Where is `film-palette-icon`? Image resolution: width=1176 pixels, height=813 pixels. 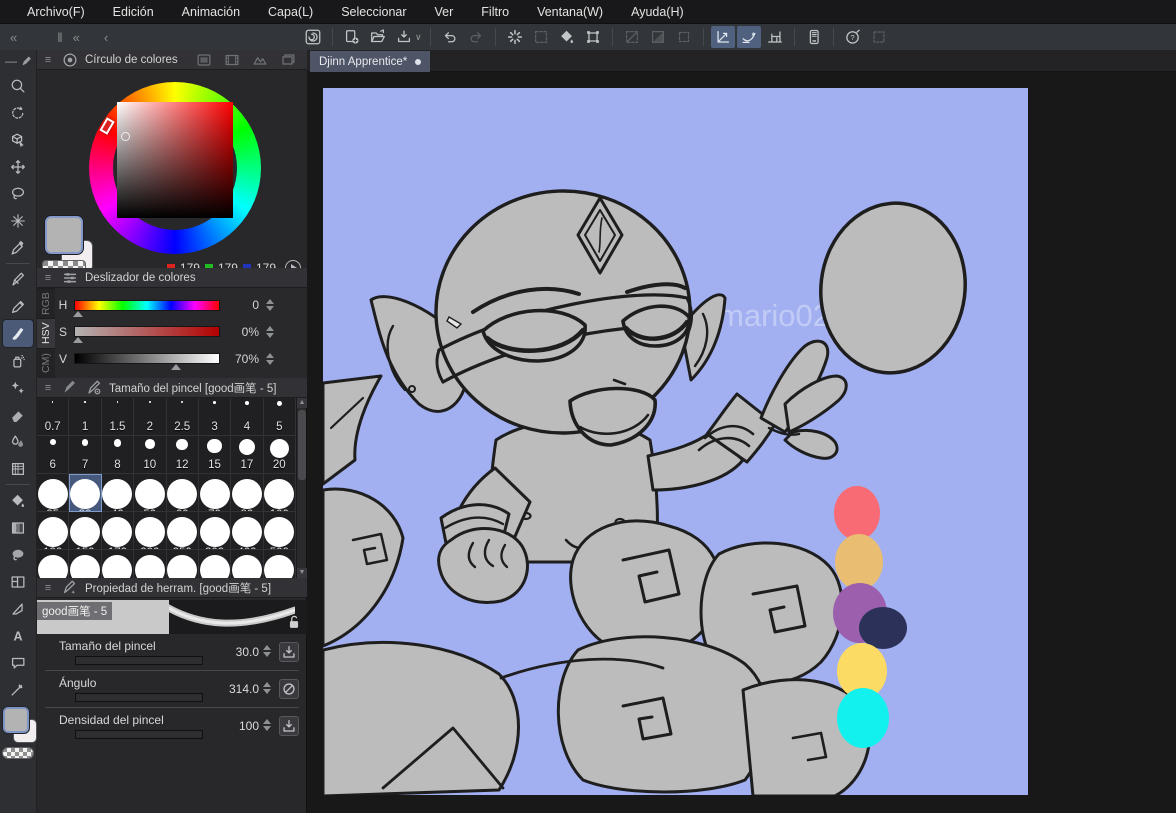 film-palette-icon is located at coordinates (232, 60).